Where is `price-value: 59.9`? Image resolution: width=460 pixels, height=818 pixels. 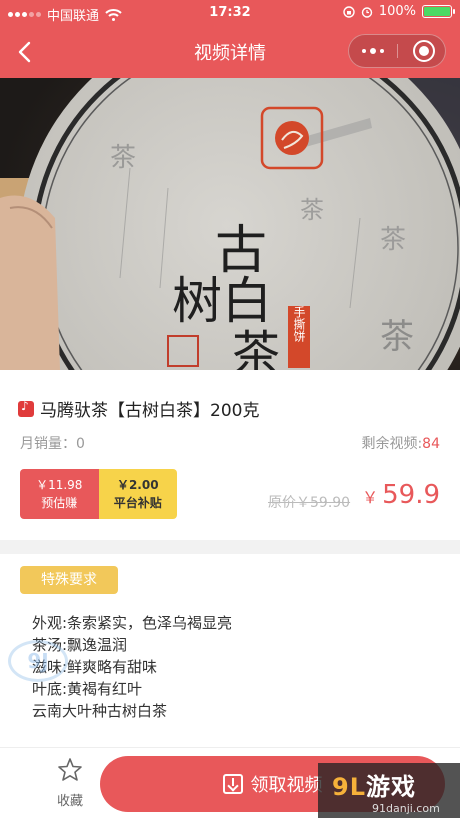
price-value: 59.9 is located at coordinates (411, 495).